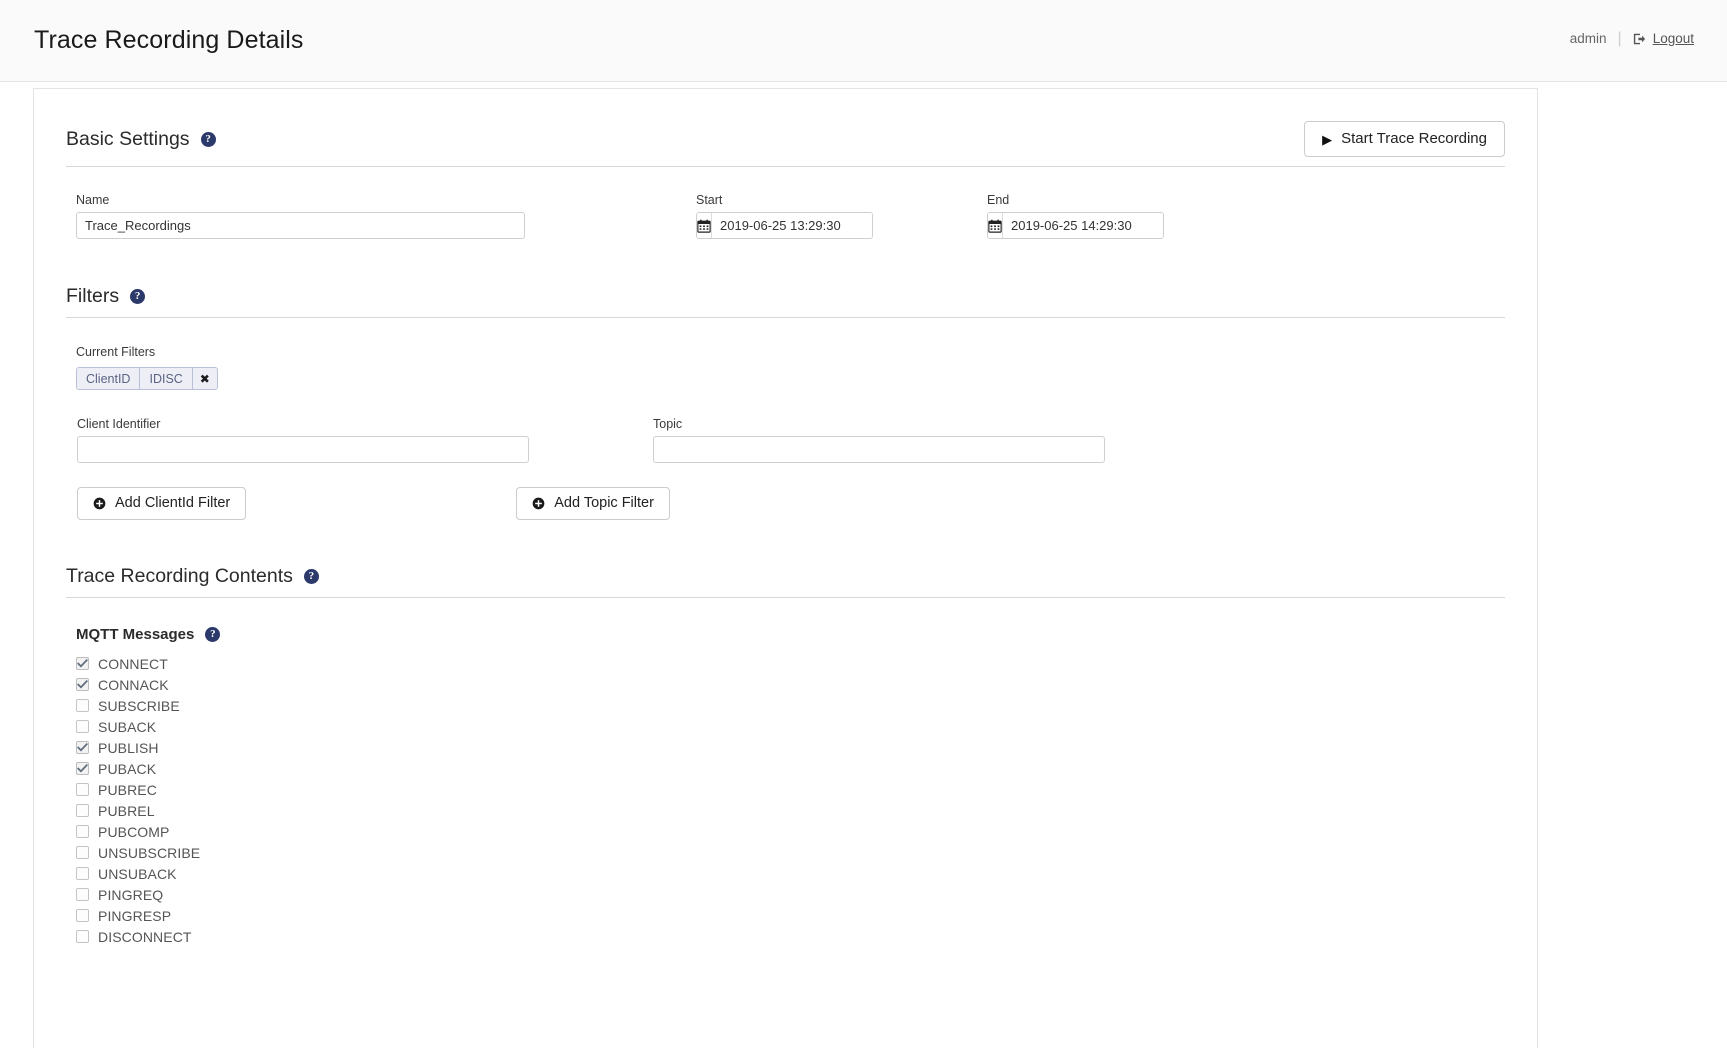 The width and height of the screenshot is (1727, 1048). I want to click on mqtt-message-row: DISCONNECT, so click(790, 936).